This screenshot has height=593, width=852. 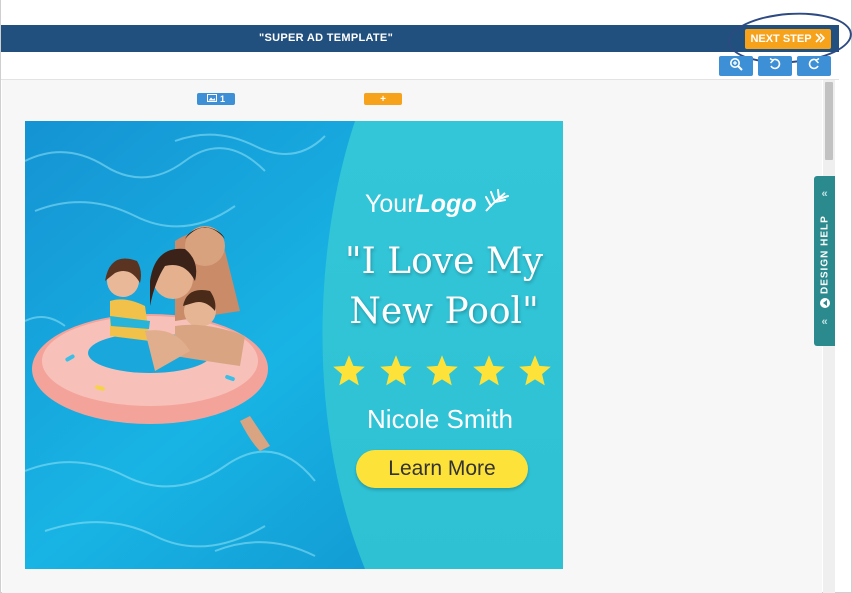 What do you see at coordinates (496, 204) in the screenshot?
I see `leaf-icon` at bounding box center [496, 204].